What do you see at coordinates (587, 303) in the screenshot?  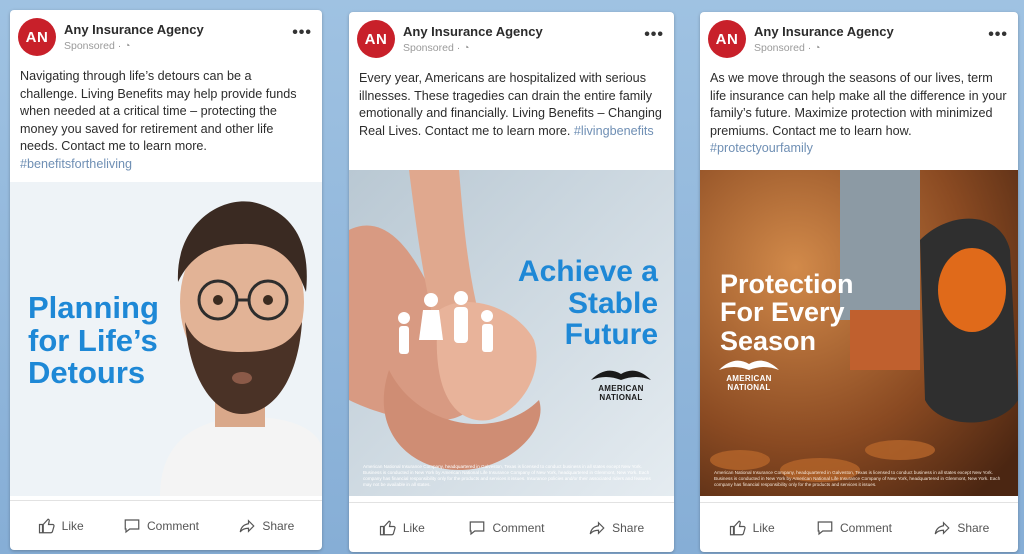 I see `ad-headline: Achieve a Stable Future` at bounding box center [587, 303].